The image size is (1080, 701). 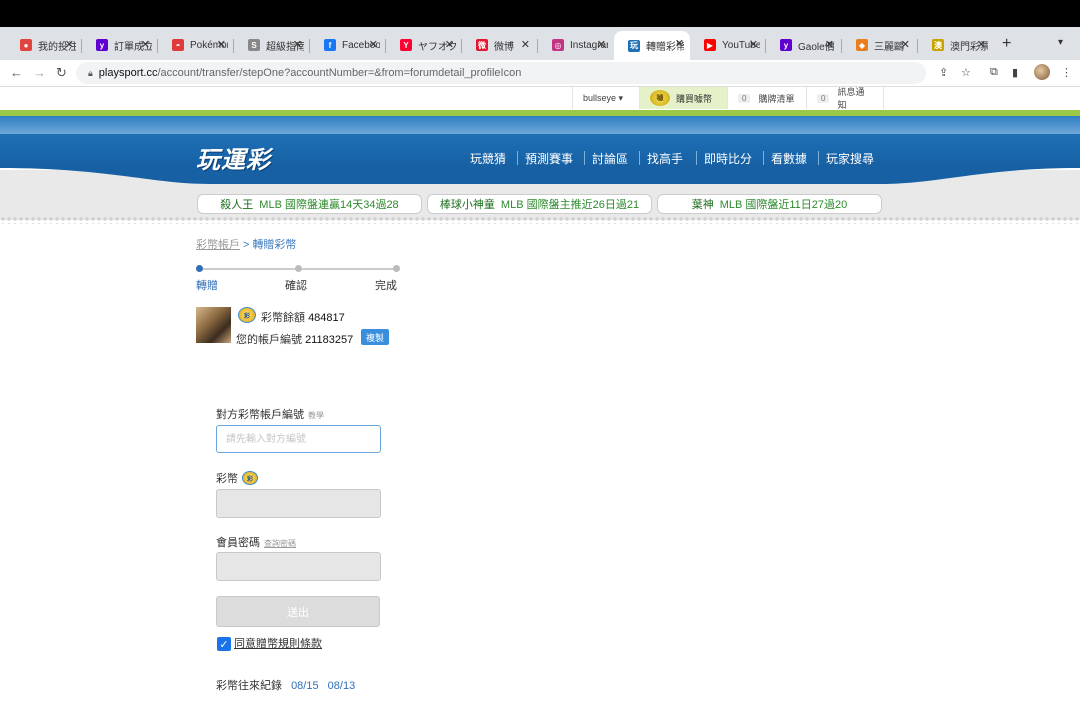 What do you see at coordinates (247, 315) in the screenshot?
I see `lottery-coin-icon: 彩` at bounding box center [247, 315].